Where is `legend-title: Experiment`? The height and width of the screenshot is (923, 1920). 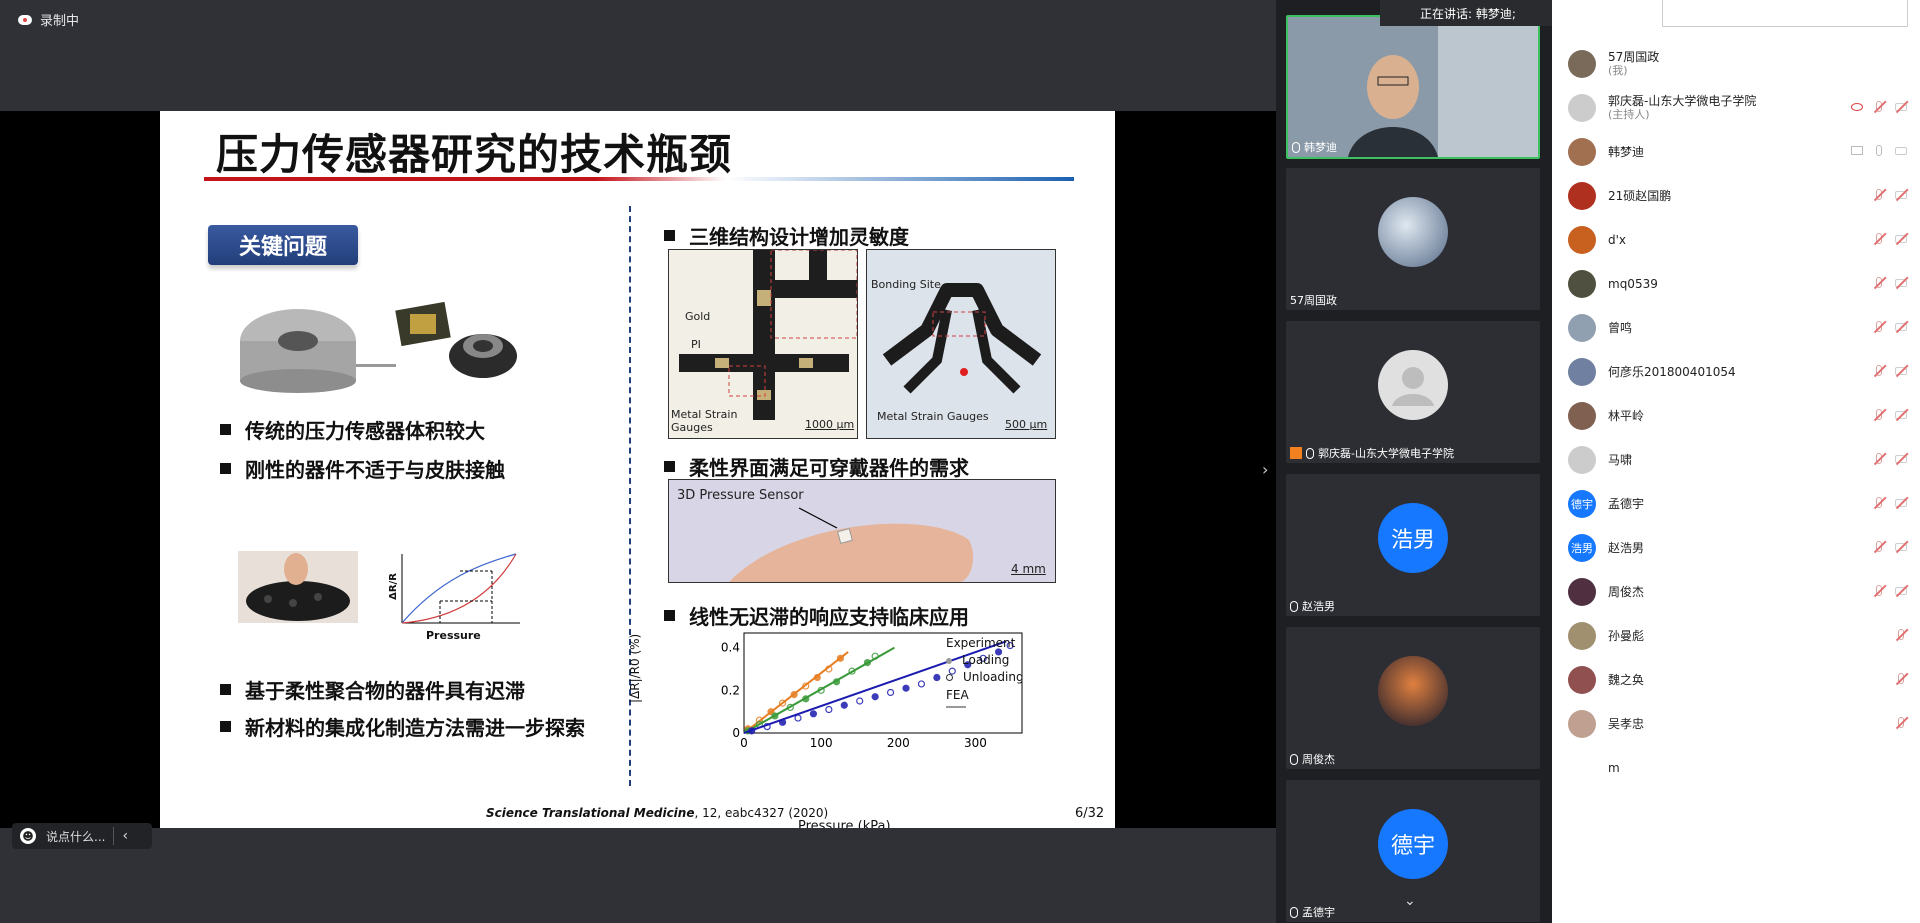 legend-title: Experiment is located at coordinates (981, 643).